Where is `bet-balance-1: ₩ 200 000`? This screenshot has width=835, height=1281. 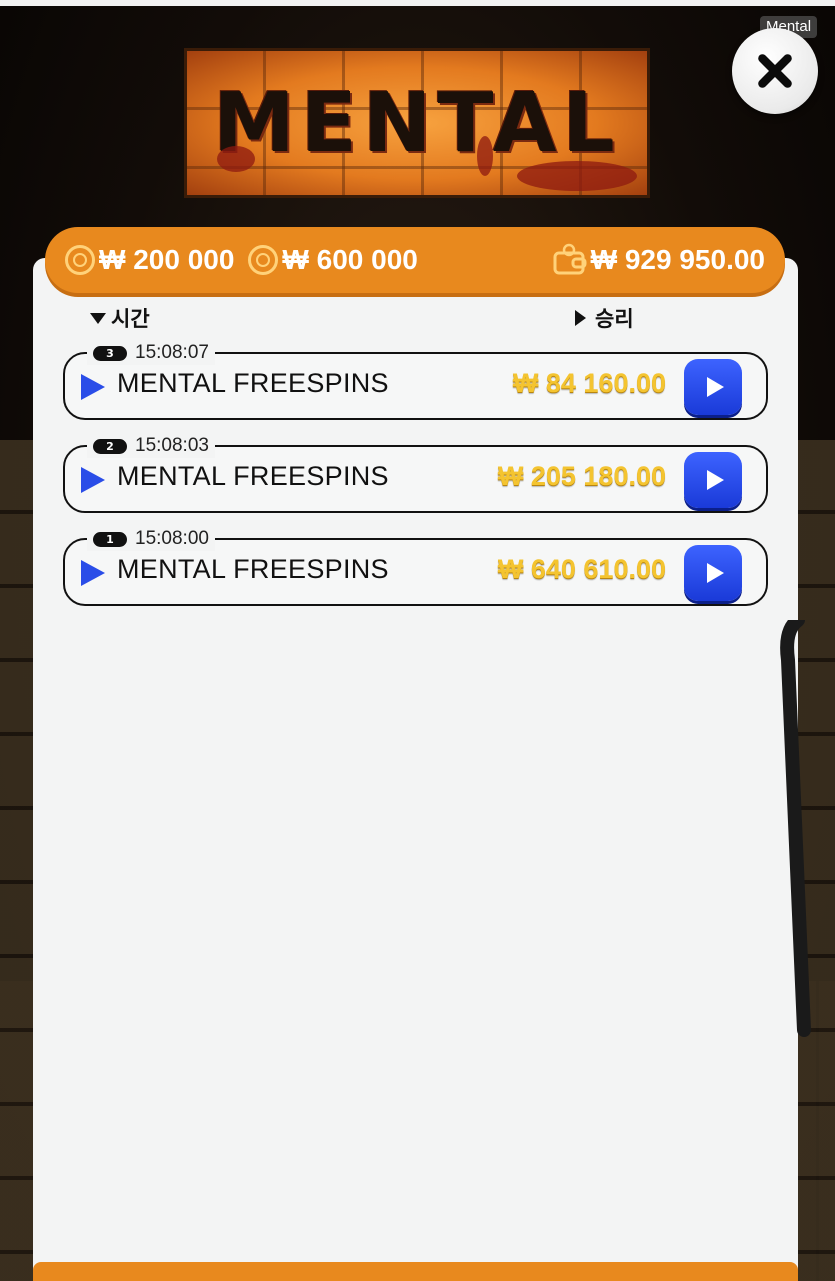
bet-balance-1: ₩ 200 000 is located at coordinates (149, 260).